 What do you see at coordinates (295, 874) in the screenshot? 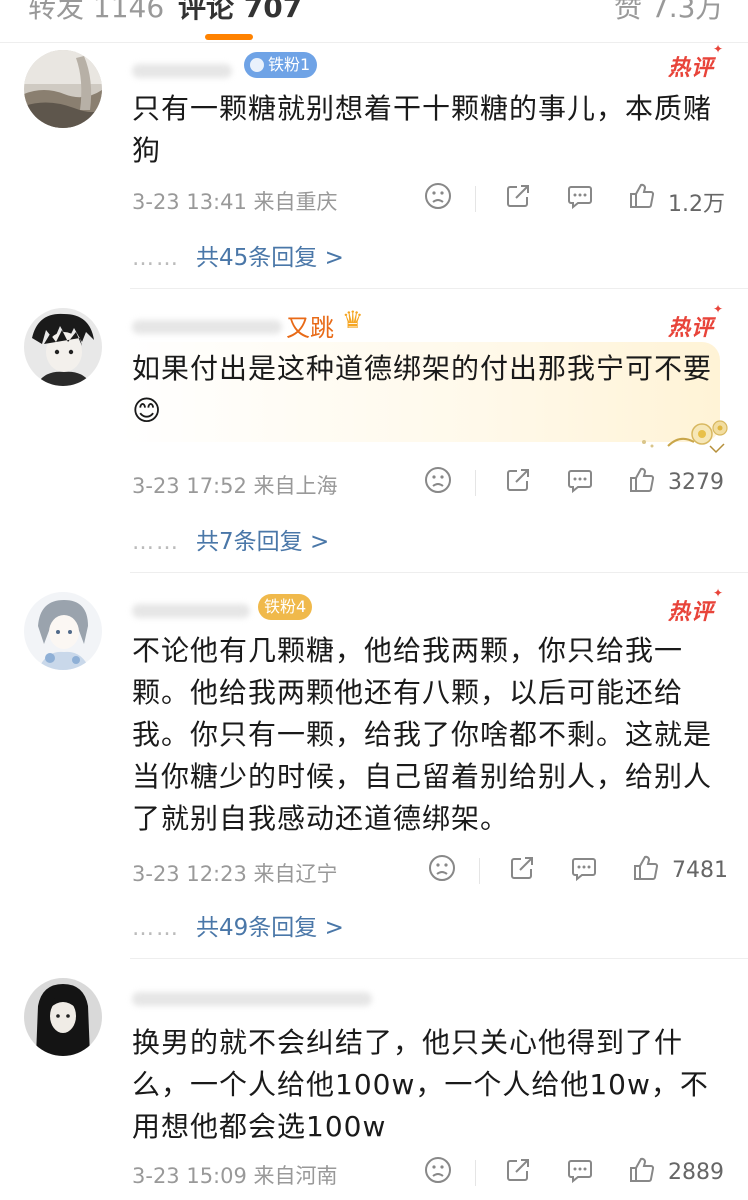
I see `comment-location: 来自辽宁` at bounding box center [295, 874].